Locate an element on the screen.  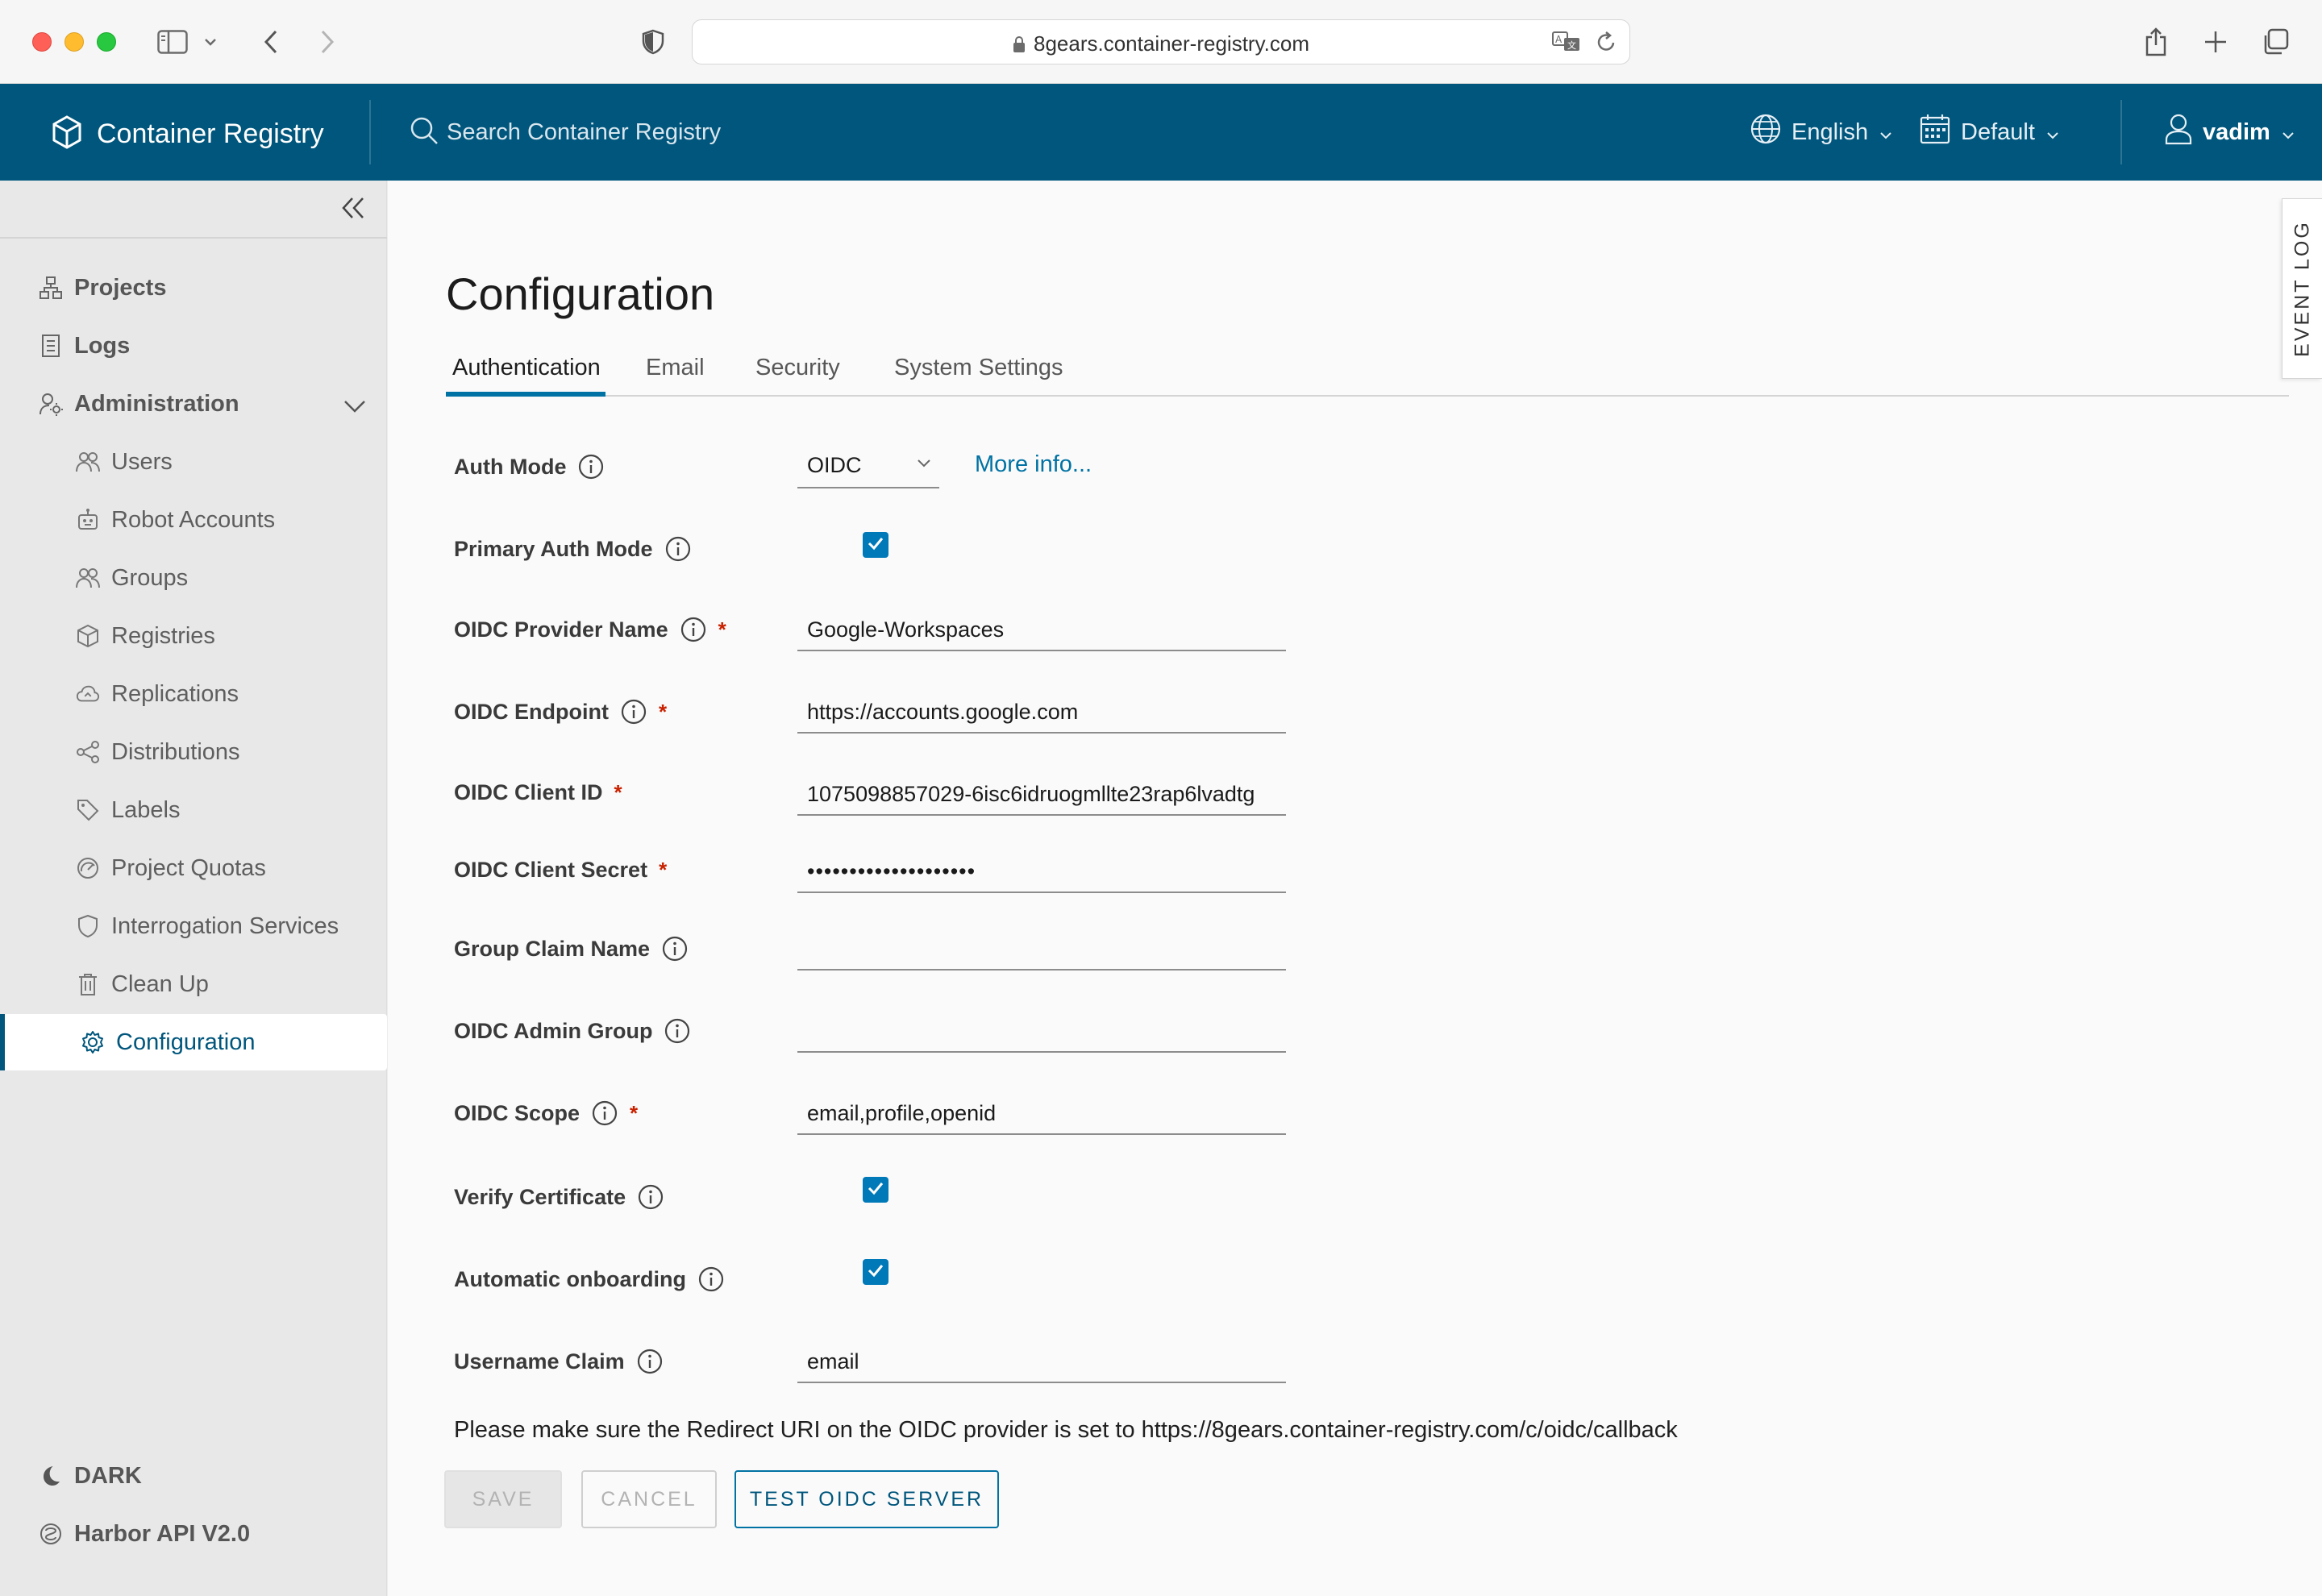
endpoint-input: https://accounts.google.com is located at coordinates (1041, 711).